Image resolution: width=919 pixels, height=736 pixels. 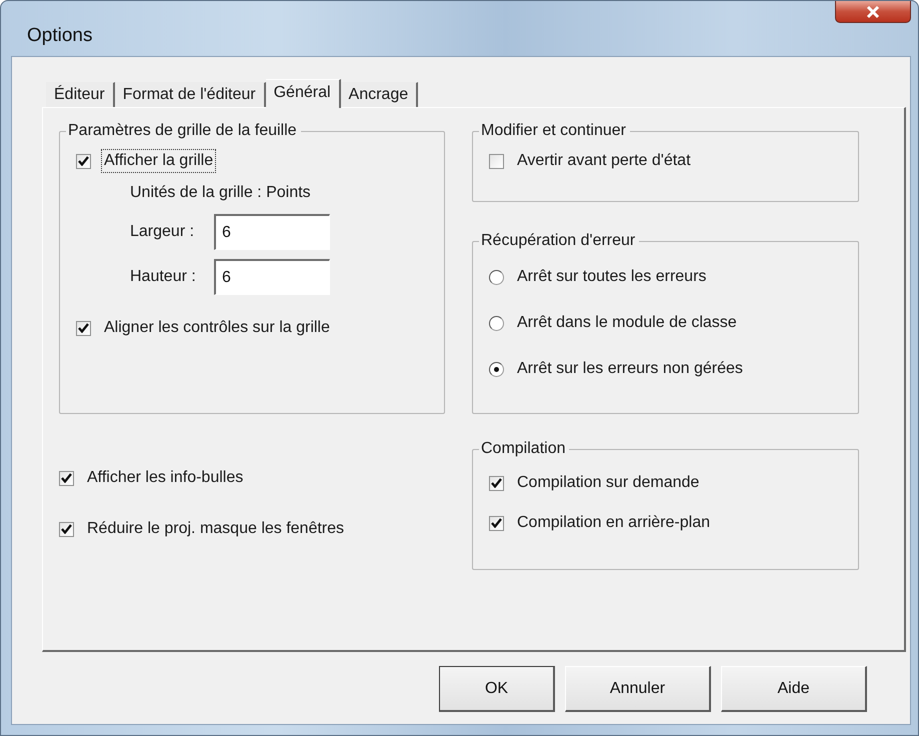 What do you see at coordinates (379, 94) in the screenshot?
I see `tab: Ancrage` at bounding box center [379, 94].